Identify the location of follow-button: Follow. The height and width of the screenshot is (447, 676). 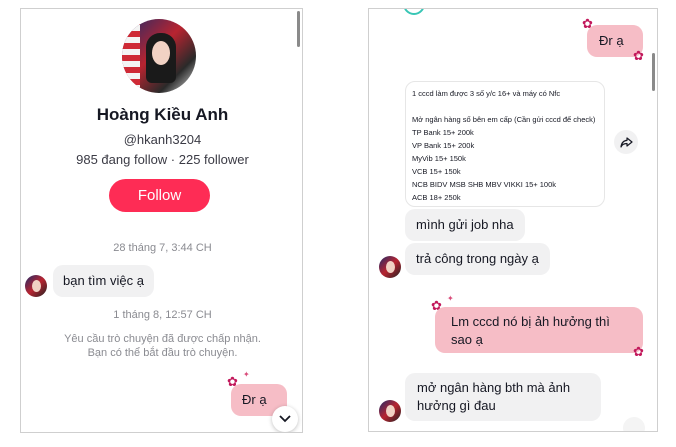
(159, 195).